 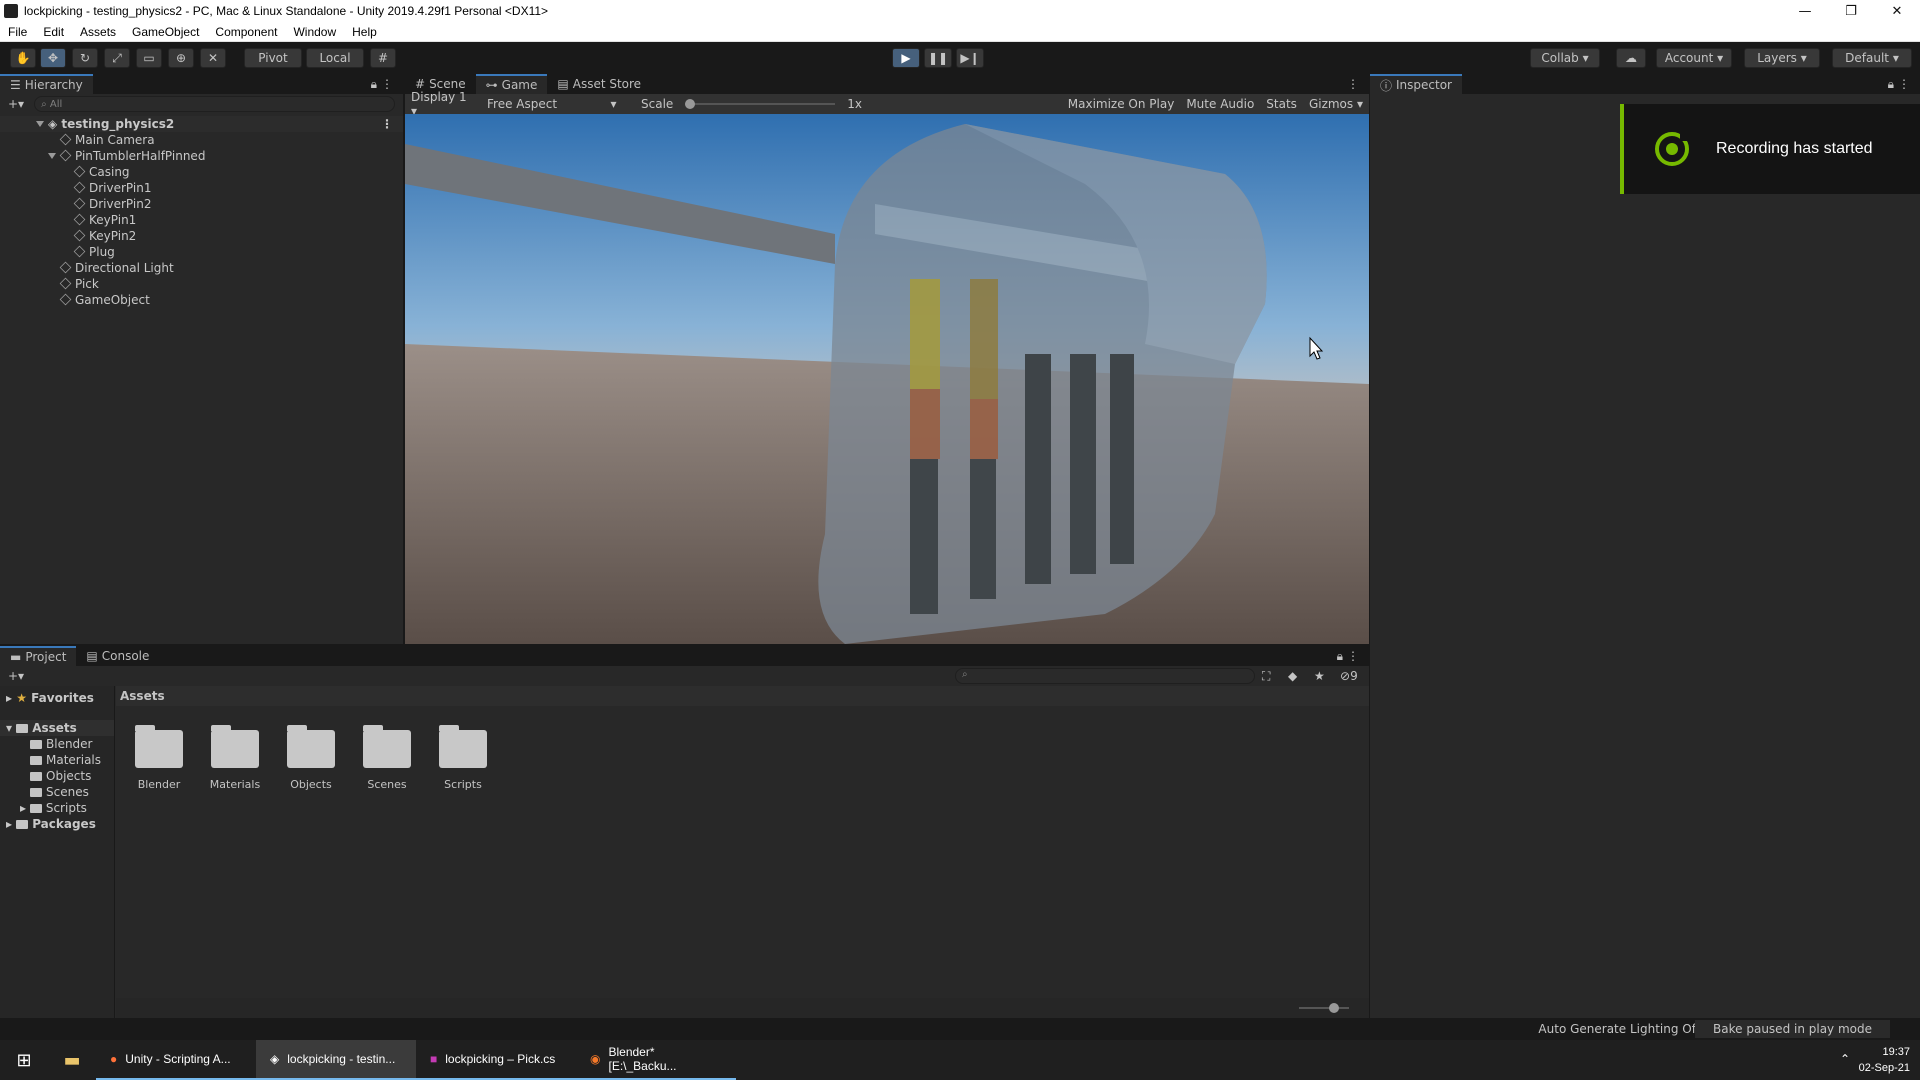 What do you see at coordinates (53, 32) in the screenshot?
I see `menu-edit: Edit` at bounding box center [53, 32].